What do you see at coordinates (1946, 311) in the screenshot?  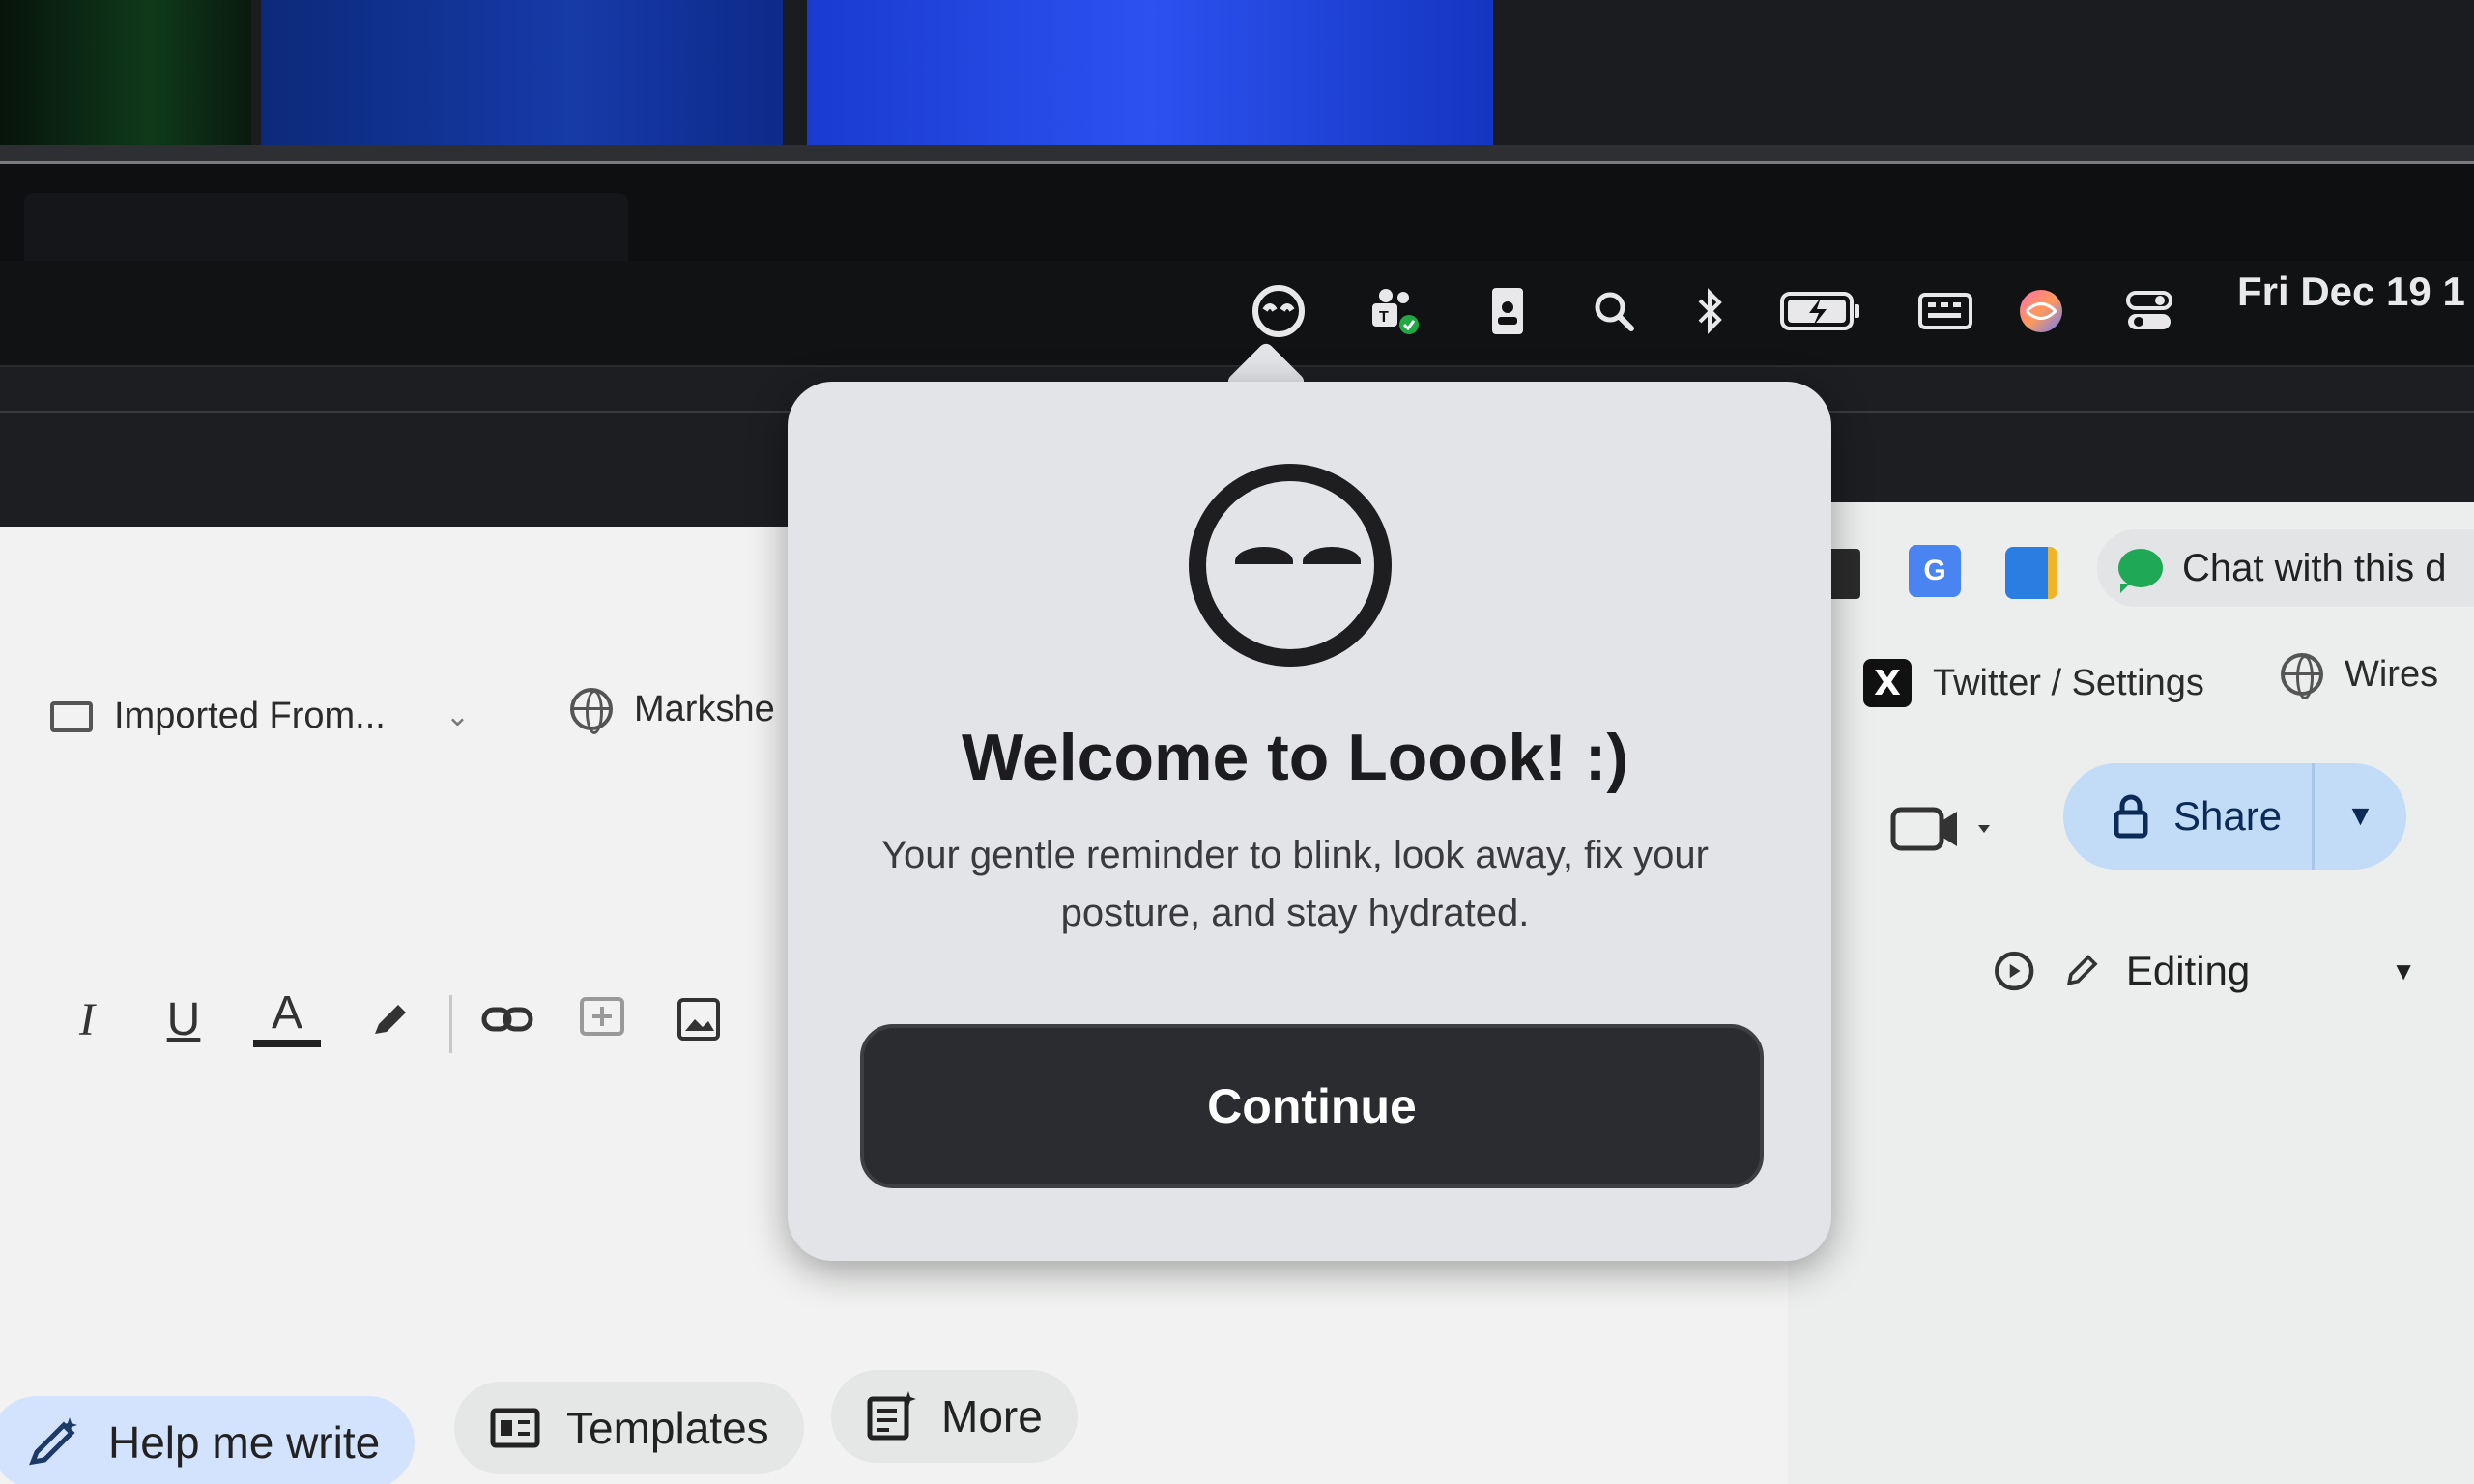 I see `keyboard-icon` at bounding box center [1946, 311].